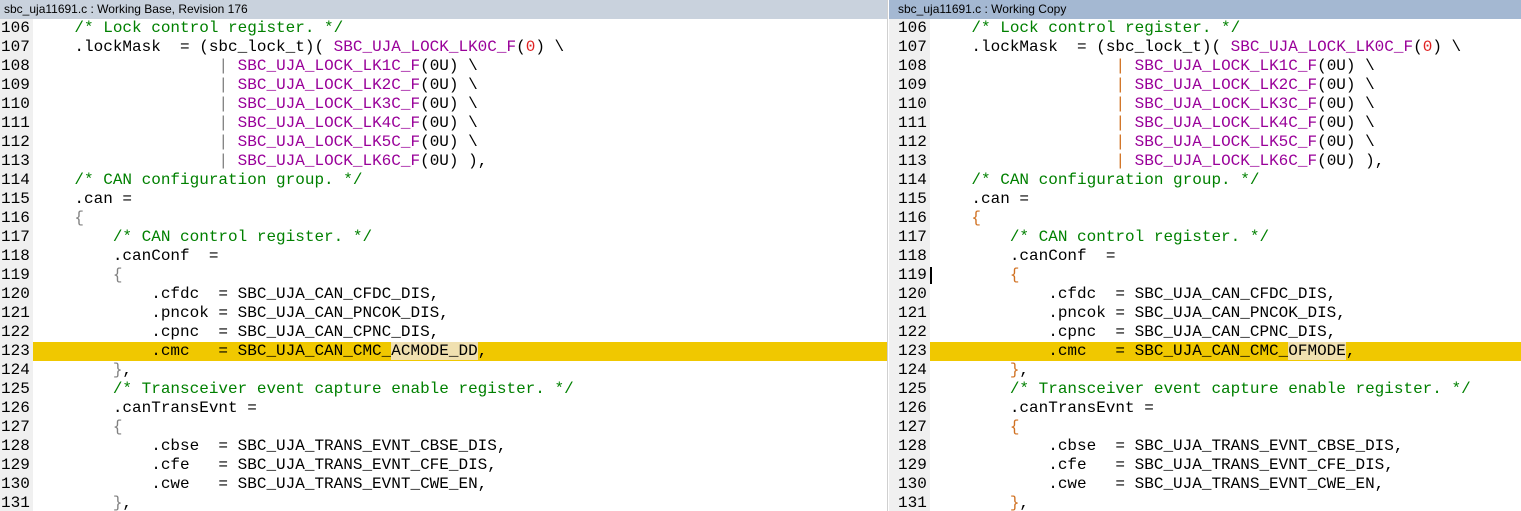  I want to click on code-text: .cfe = SBC_UJA_TRANS_EVNT_CFE_DIS,, so click(1227, 465).